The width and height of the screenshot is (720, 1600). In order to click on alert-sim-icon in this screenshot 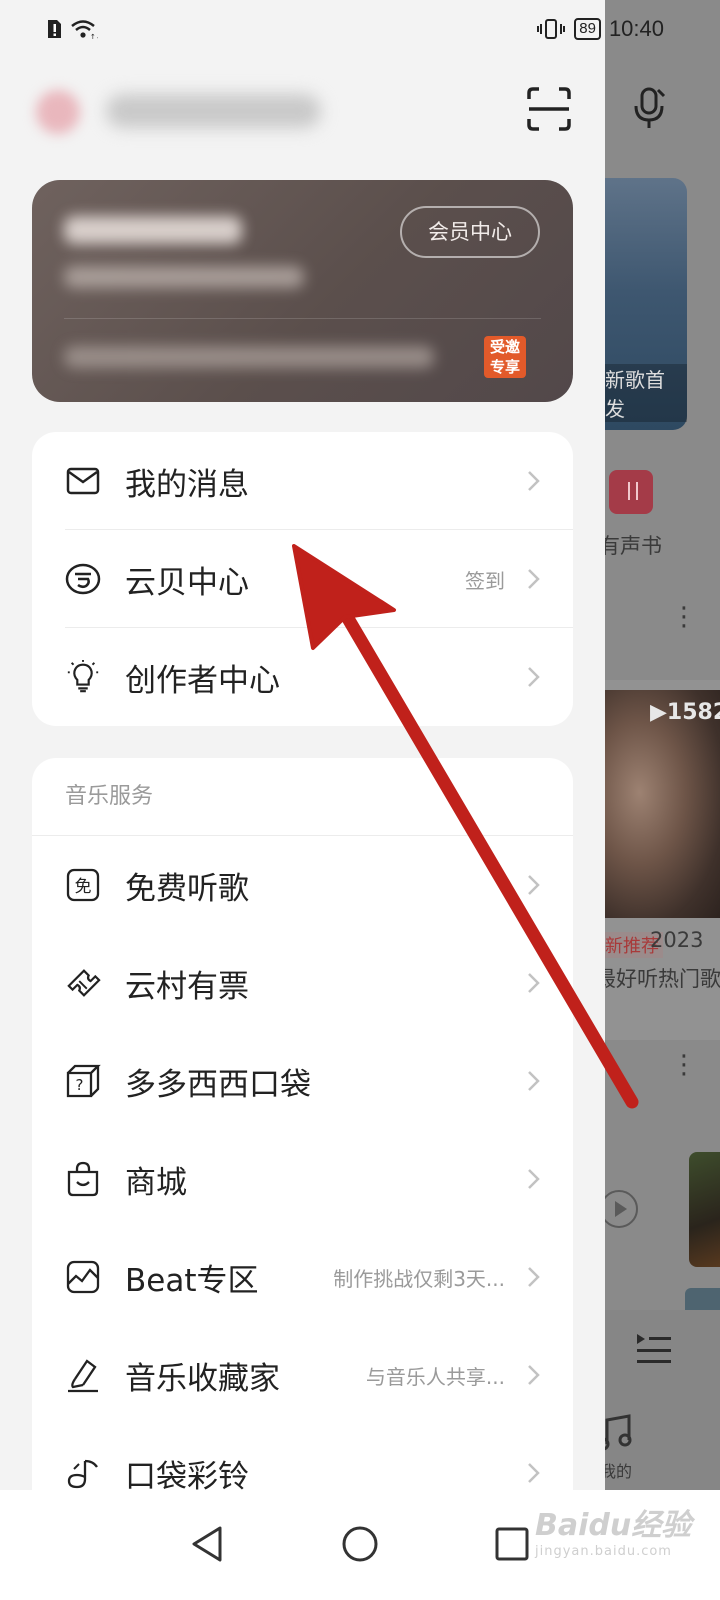, I will do `click(54, 29)`.